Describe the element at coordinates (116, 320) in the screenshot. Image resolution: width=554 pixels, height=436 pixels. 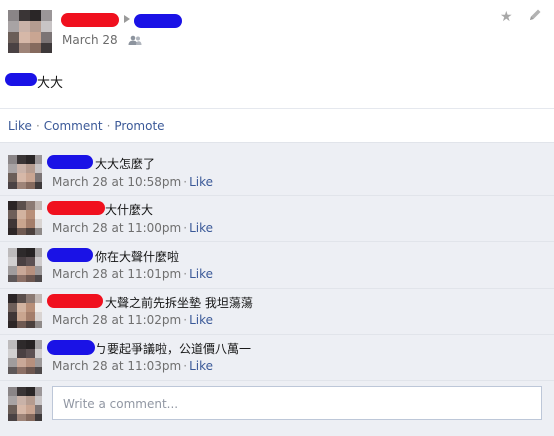
I see `comment-time: March 28 at 11:02pm` at that location.